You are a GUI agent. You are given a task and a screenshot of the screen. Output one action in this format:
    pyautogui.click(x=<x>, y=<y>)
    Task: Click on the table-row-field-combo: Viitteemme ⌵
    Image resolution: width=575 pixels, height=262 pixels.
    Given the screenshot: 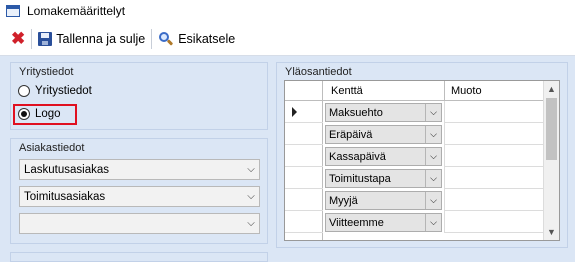 What is the action you would take?
    pyautogui.click(x=383, y=222)
    